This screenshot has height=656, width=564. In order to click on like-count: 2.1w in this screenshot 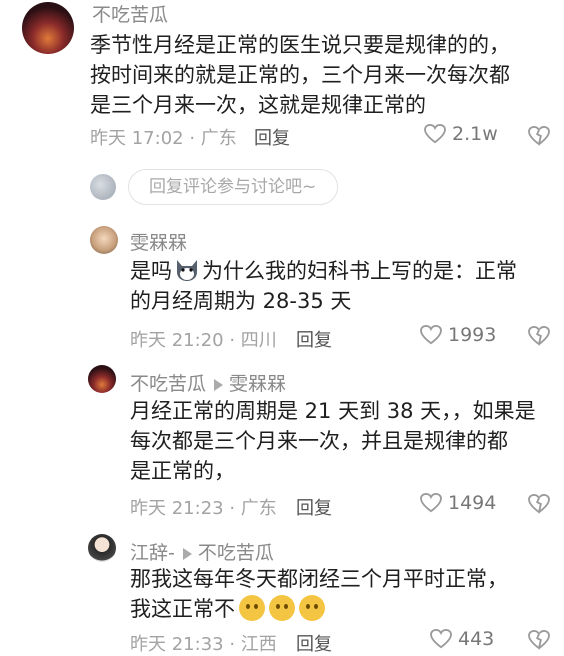, I will do `click(475, 134)`.